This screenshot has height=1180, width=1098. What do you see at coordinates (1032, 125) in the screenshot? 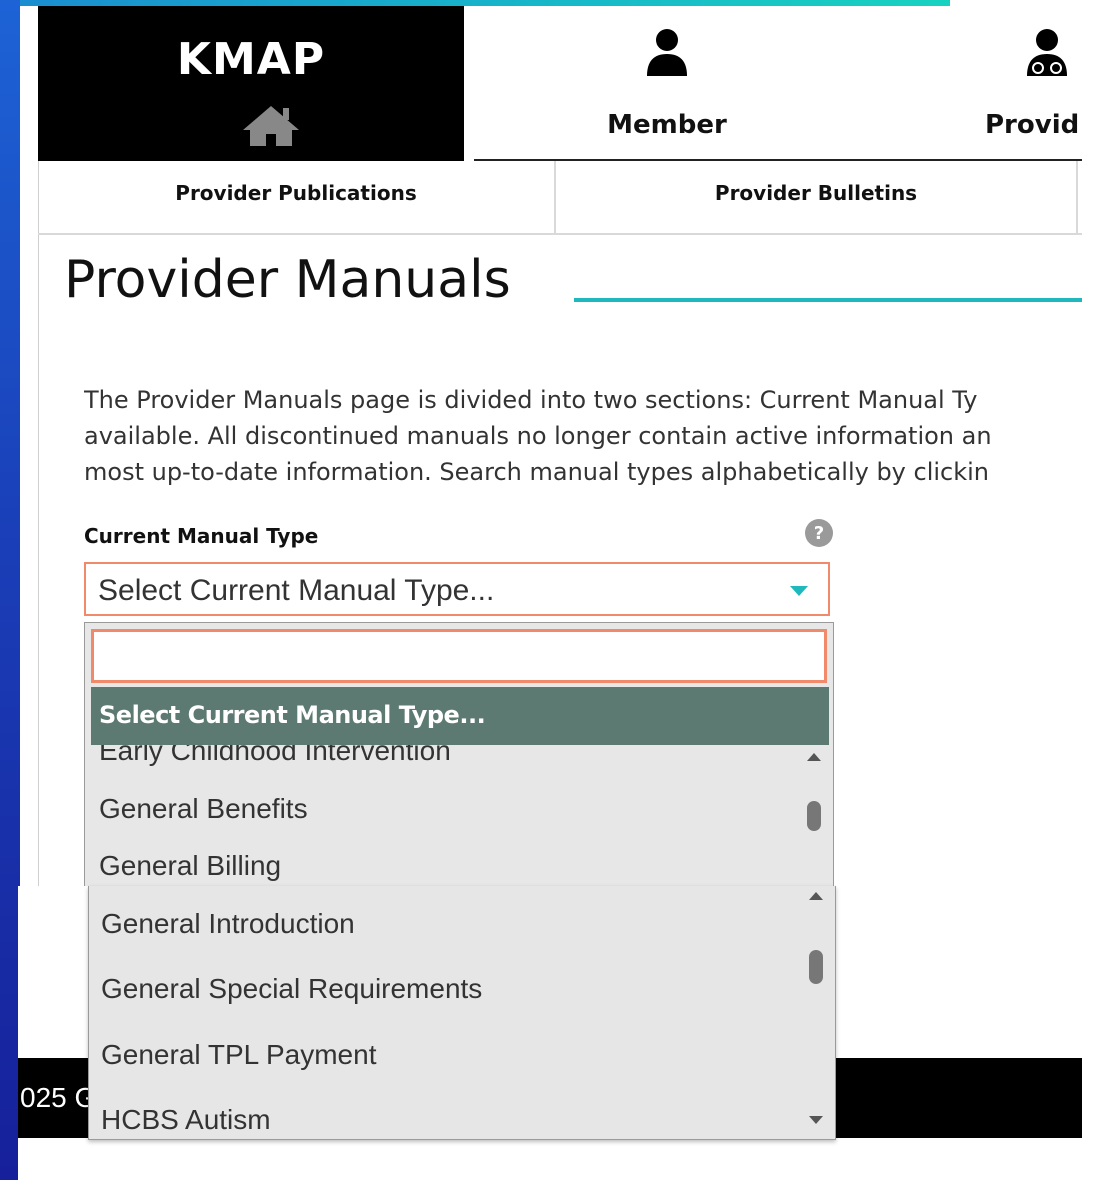
I see `nav-provider-label: Provid` at bounding box center [1032, 125].